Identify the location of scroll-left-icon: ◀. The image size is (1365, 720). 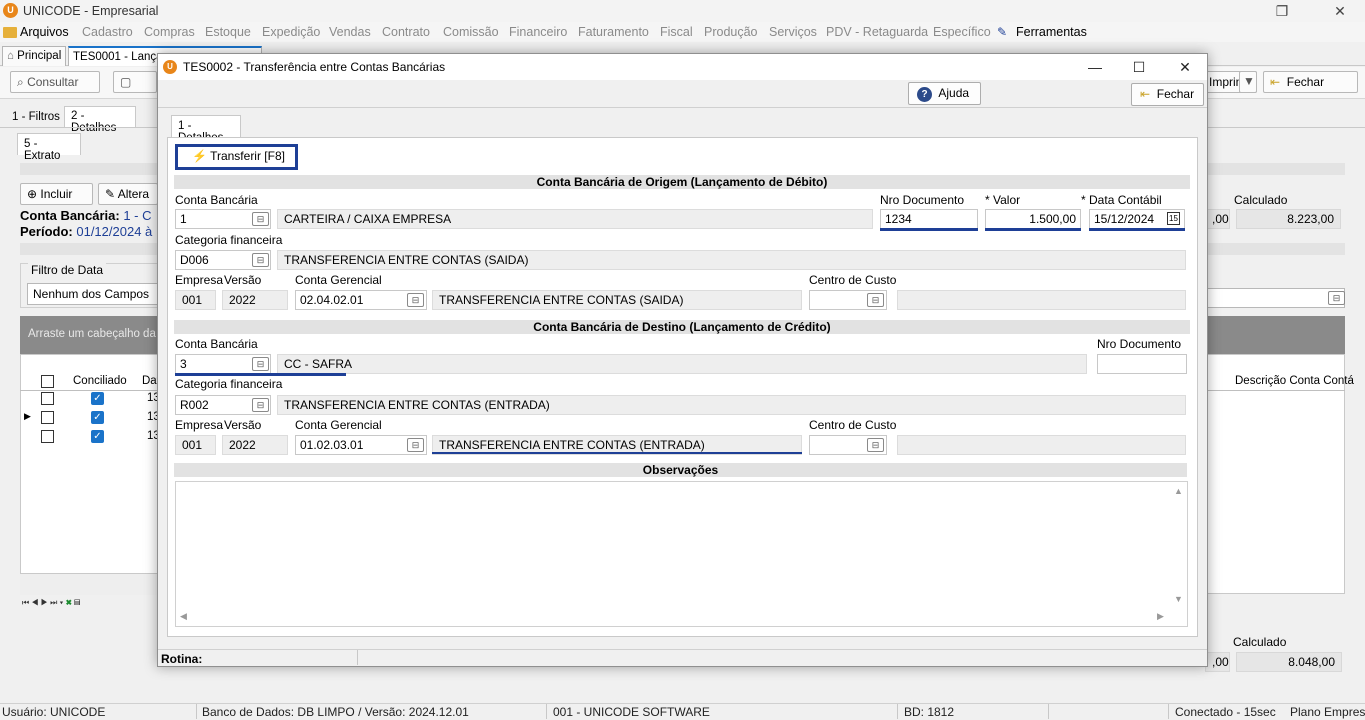
(183, 616).